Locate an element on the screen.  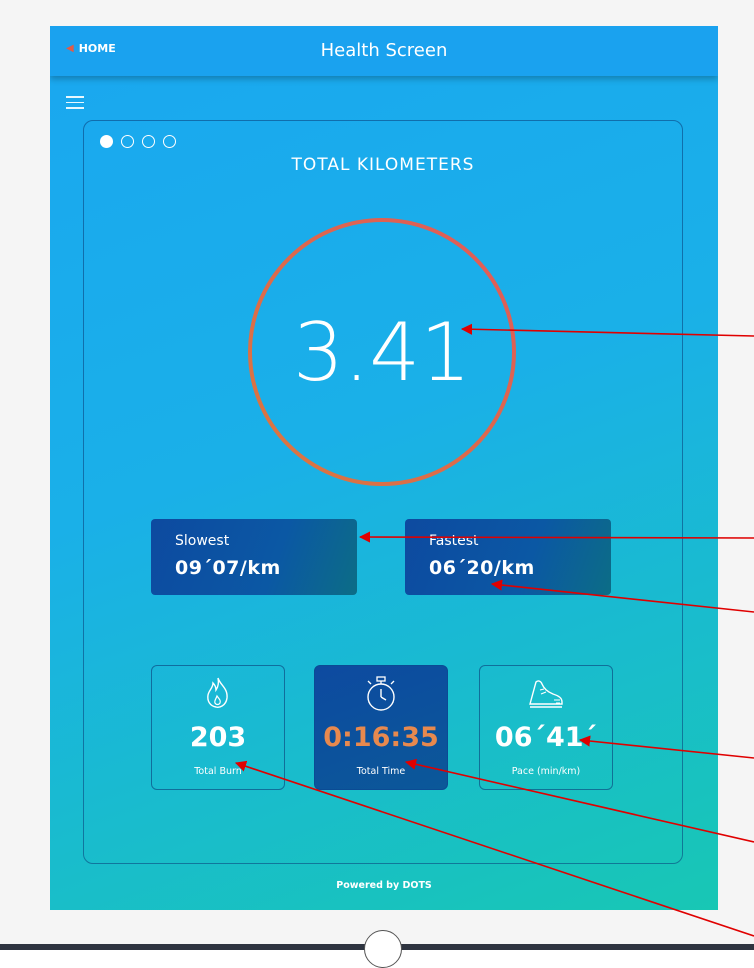
fastest-label: Fastest is located at coordinates (454, 541).